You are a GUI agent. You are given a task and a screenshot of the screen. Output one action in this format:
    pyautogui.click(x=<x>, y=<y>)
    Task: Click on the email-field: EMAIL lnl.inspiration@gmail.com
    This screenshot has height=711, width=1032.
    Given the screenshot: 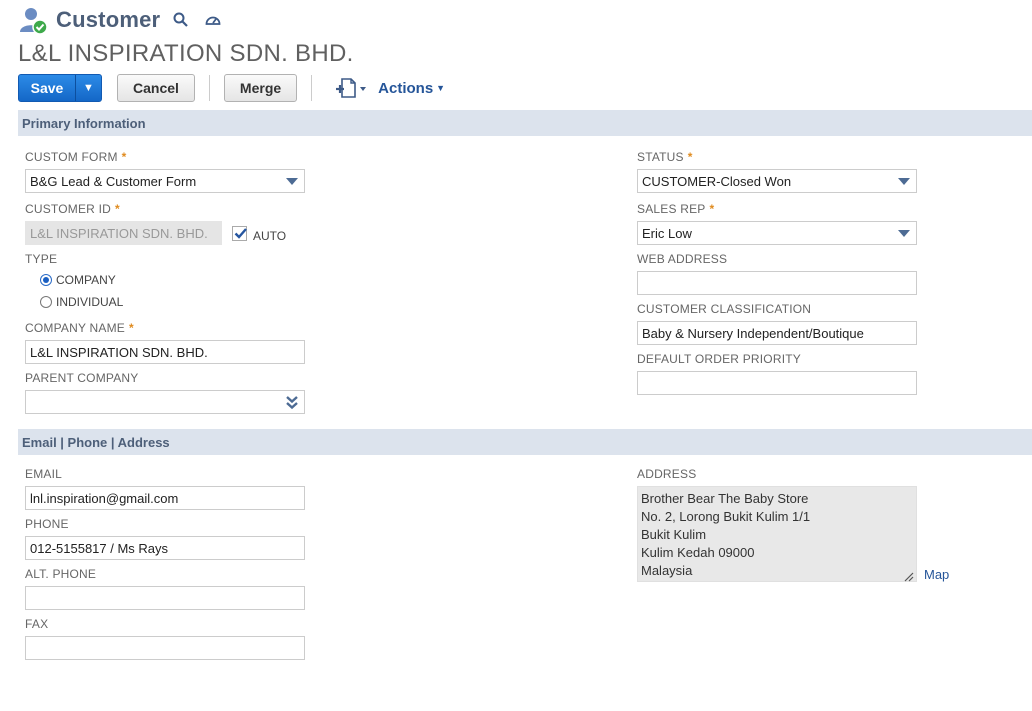 What is the action you would take?
    pyautogui.click(x=165, y=488)
    